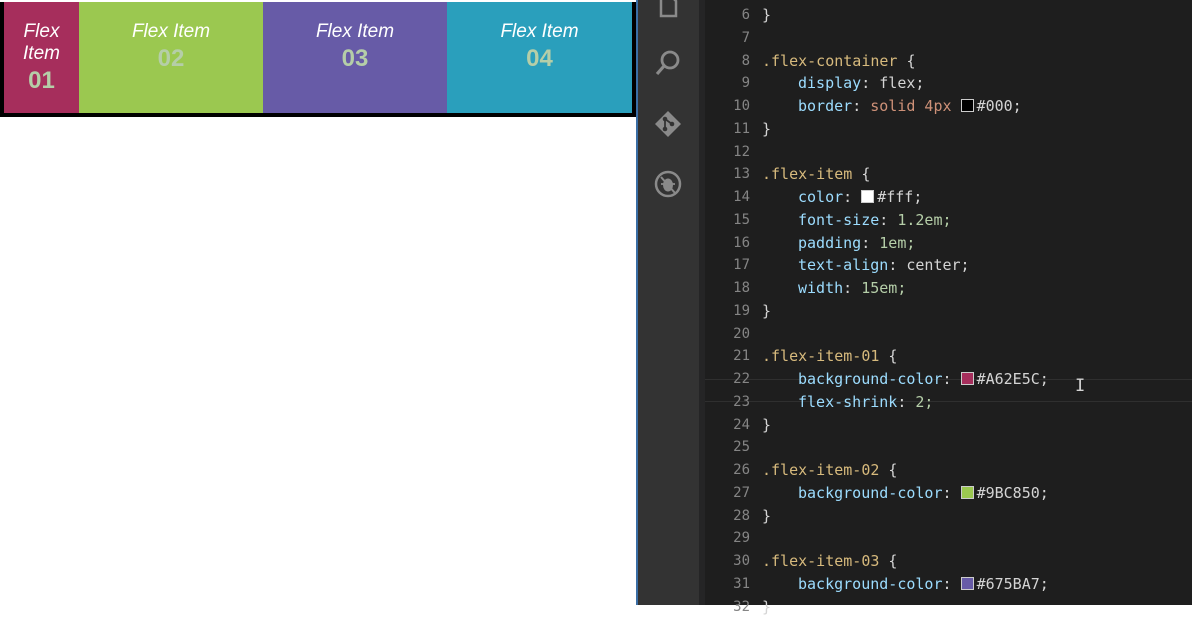 The height and width of the screenshot is (619, 1192). What do you see at coordinates (948, 288) in the screenshot?
I see `code-line: 18 width: 15em;` at bounding box center [948, 288].